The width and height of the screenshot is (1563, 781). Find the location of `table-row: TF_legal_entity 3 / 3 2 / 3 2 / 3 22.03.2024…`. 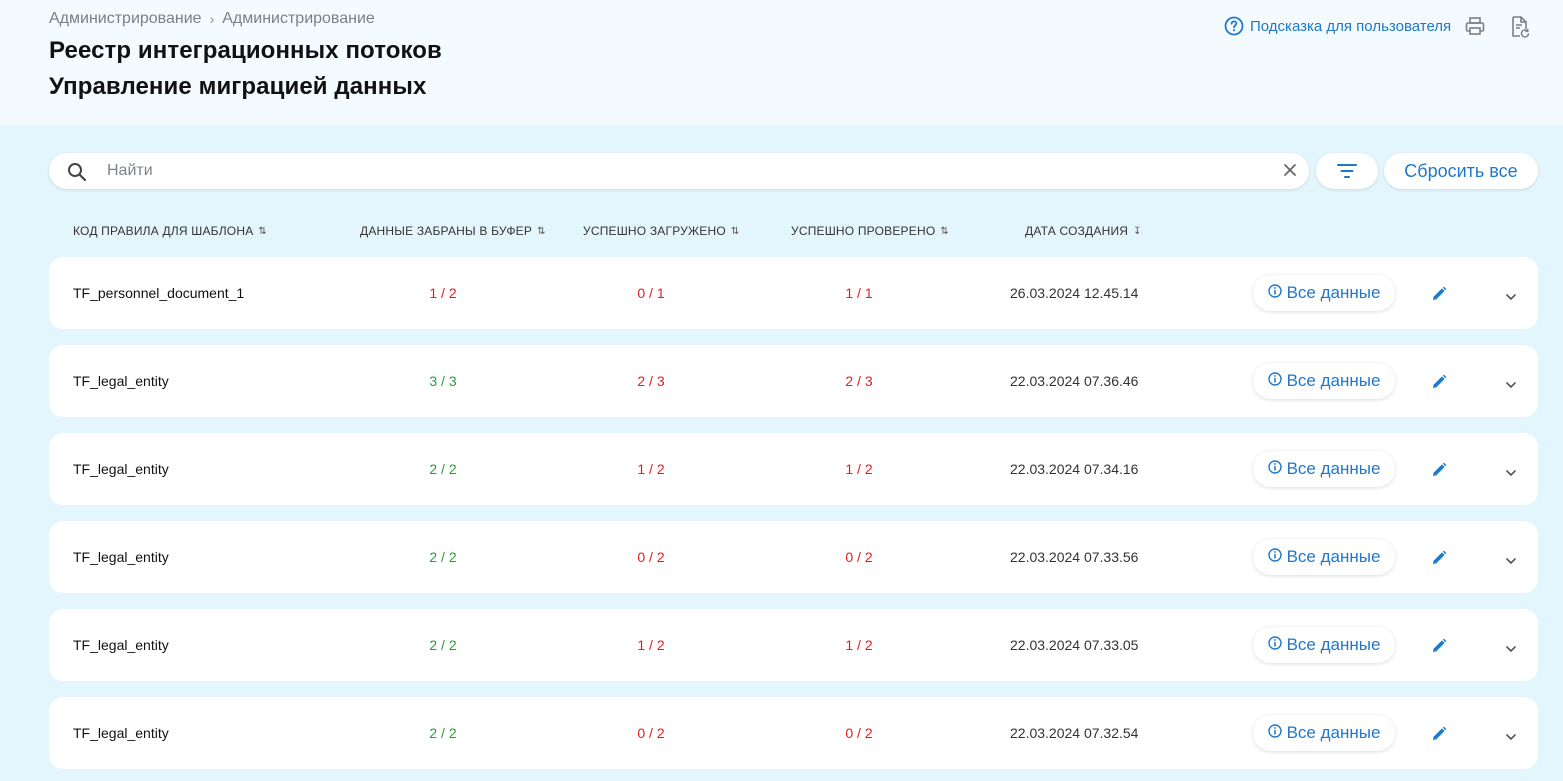

table-row: TF_legal_entity 3 / 3 2 / 3 2 / 3 22.03.2024… is located at coordinates (793, 381).